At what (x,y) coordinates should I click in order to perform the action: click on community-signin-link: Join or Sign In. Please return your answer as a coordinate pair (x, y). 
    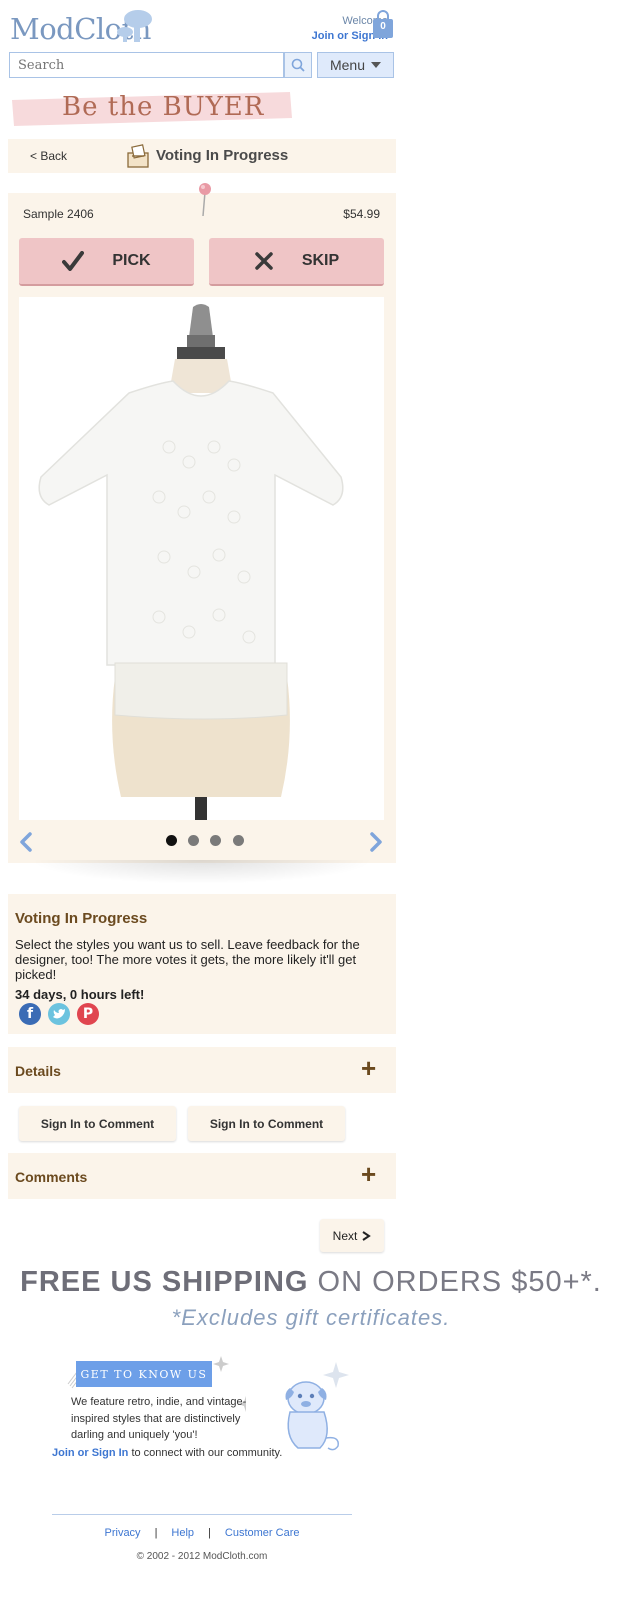
    Looking at the image, I should click on (90, 1453).